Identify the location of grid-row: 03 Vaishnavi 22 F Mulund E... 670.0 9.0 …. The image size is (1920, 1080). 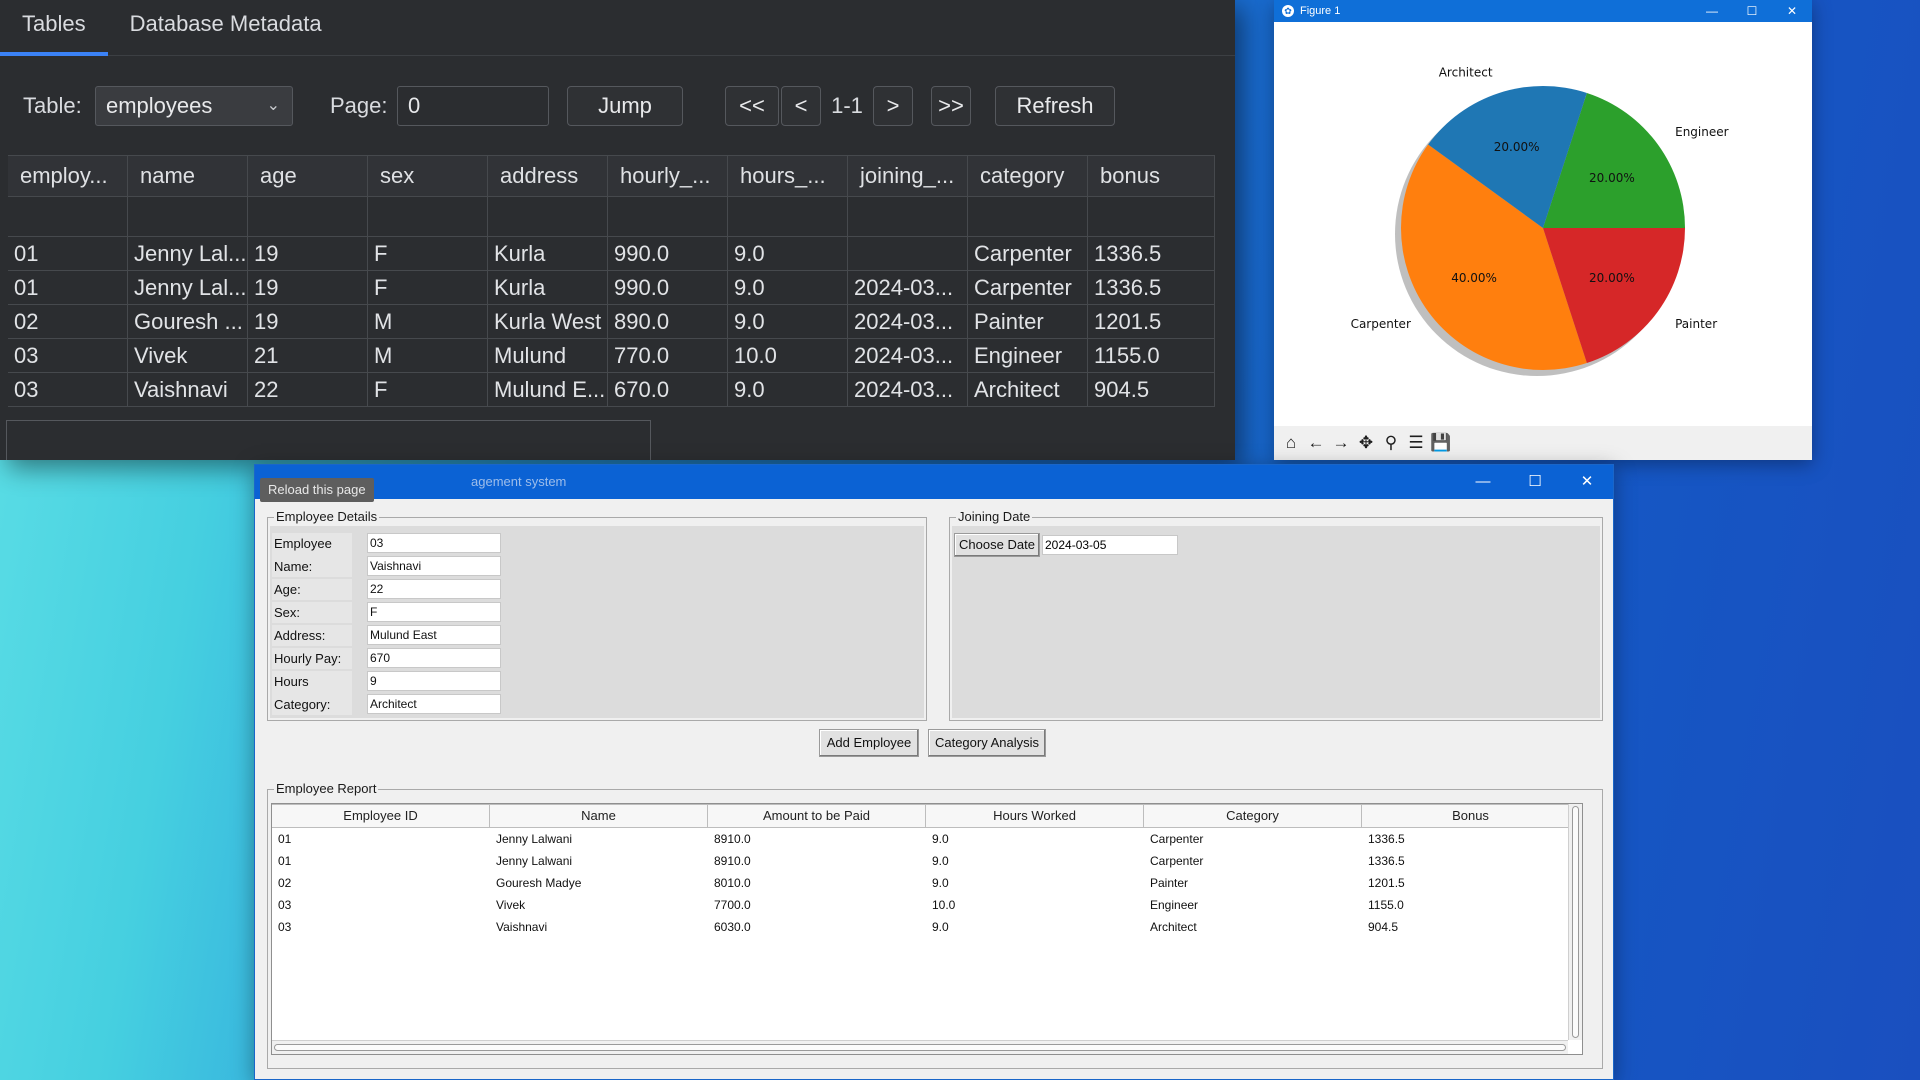
(611, 390).